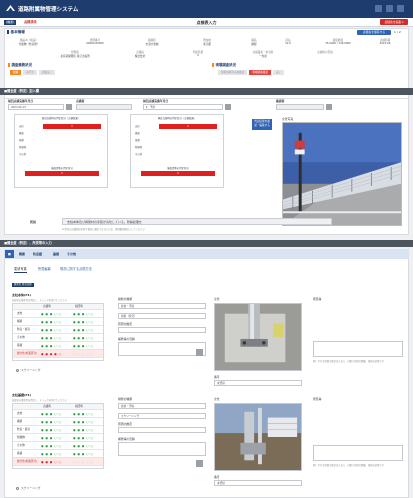  What do you see at coordinates (20, 269) in the screenshot?
I see `subtab-photos: 変状写真` at bounding box center [20, 269].